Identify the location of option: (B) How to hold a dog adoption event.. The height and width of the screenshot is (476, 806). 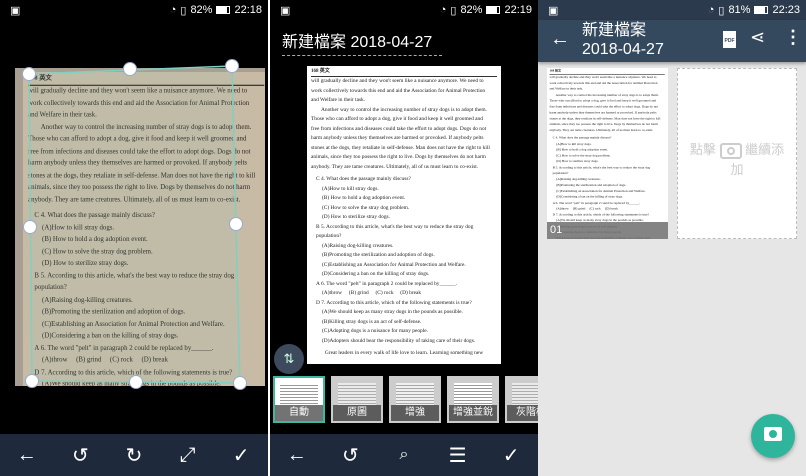
(364, 198).